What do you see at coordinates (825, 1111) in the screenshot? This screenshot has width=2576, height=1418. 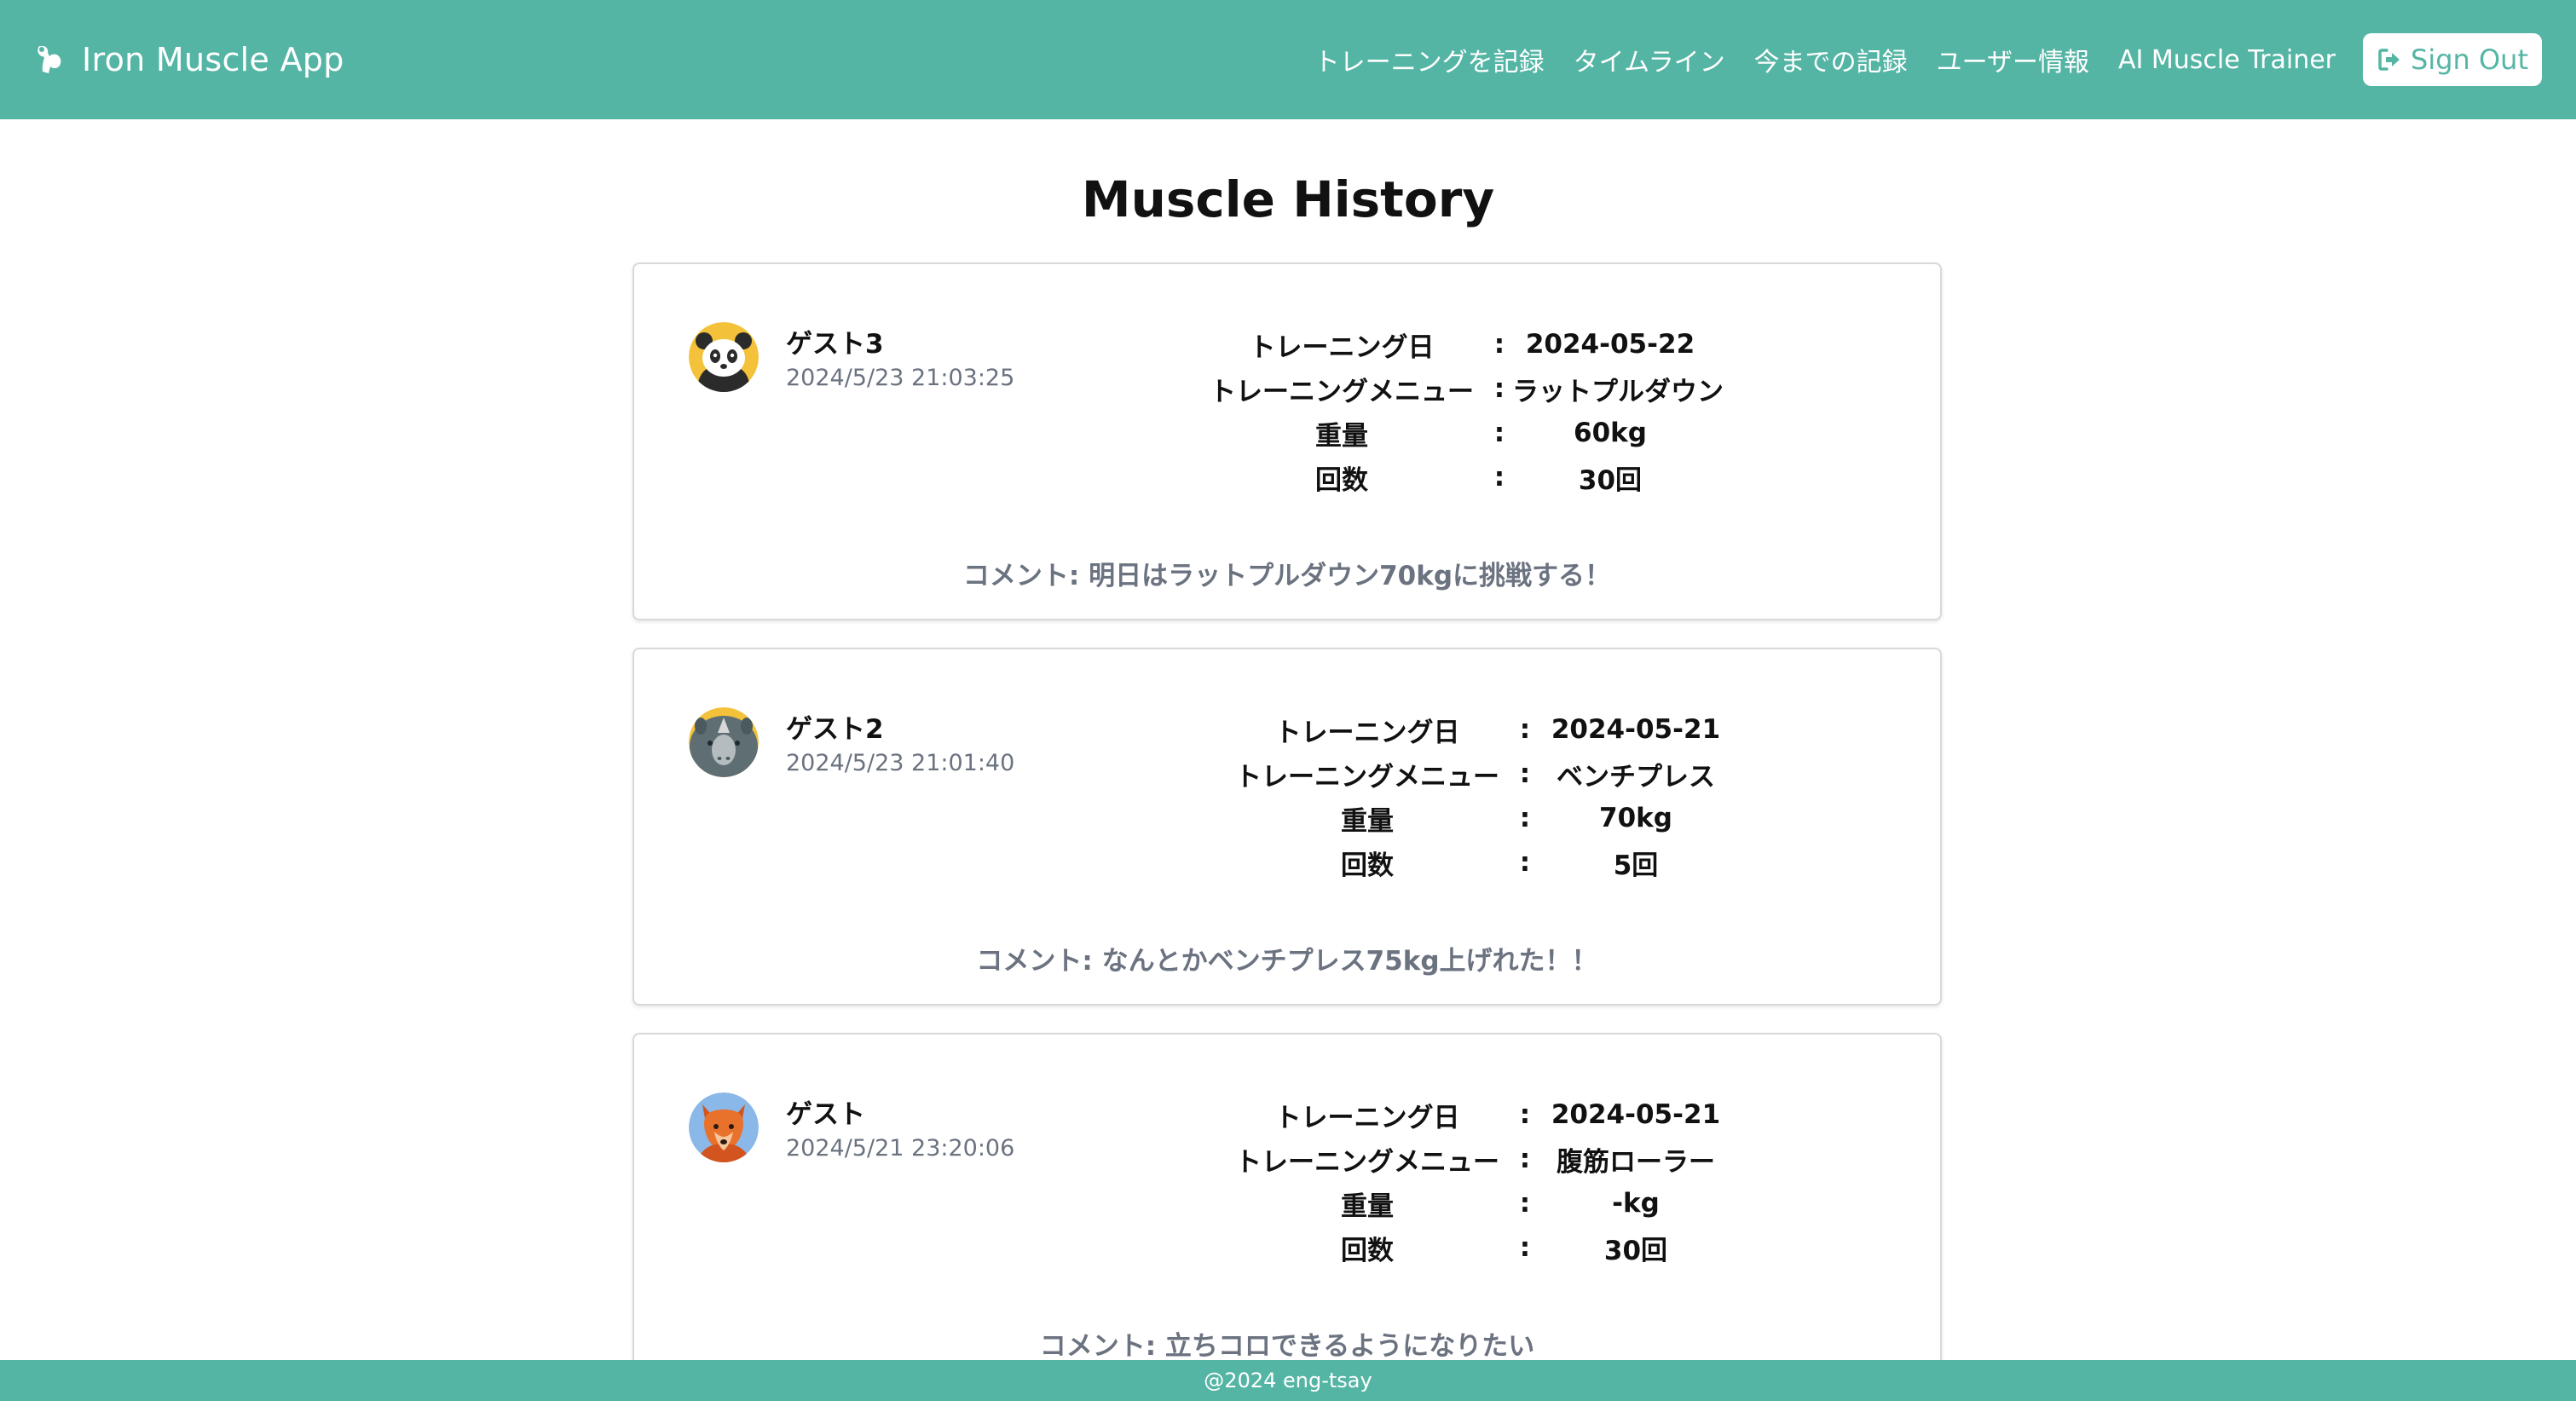 I see `user-name: ゲスト` at bounding box center [825, 1111].